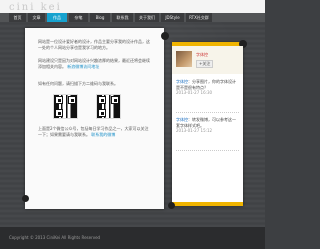 Image resolution: width=320 pixels, height=249 pixels. I want to click on qr-code-right, so click(108, 106).